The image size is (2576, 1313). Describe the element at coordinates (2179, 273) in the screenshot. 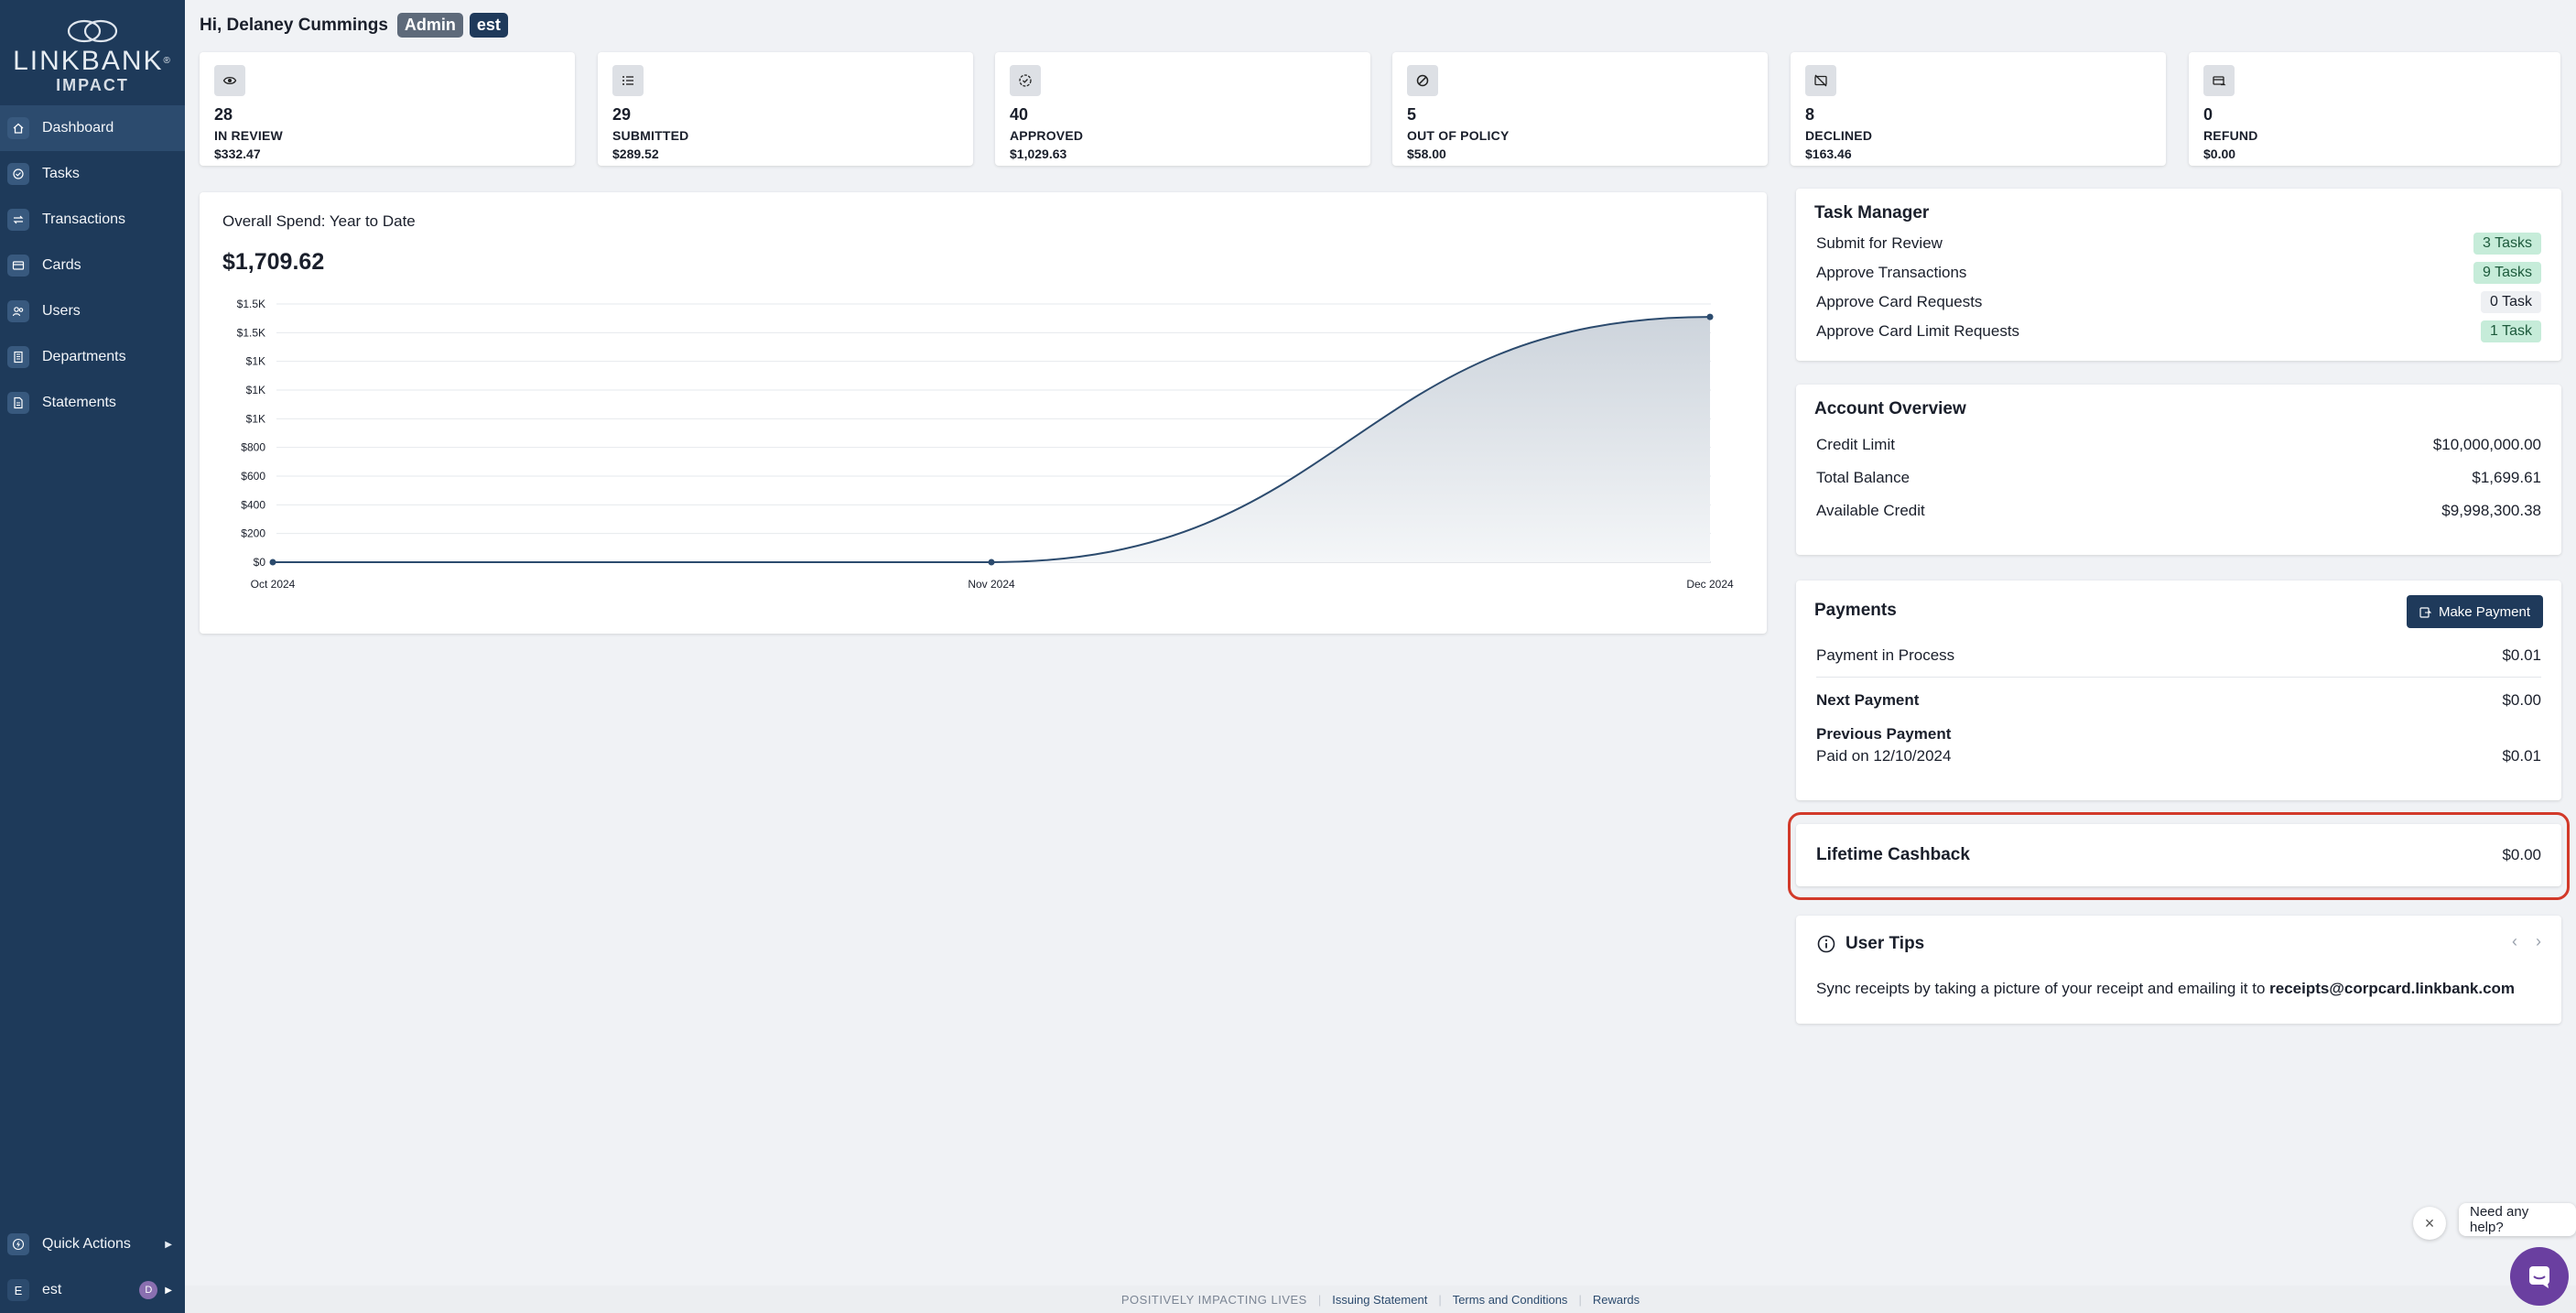

I see `task-row-approve-transactions: Approve Transactions 9 Tasks` at that location.